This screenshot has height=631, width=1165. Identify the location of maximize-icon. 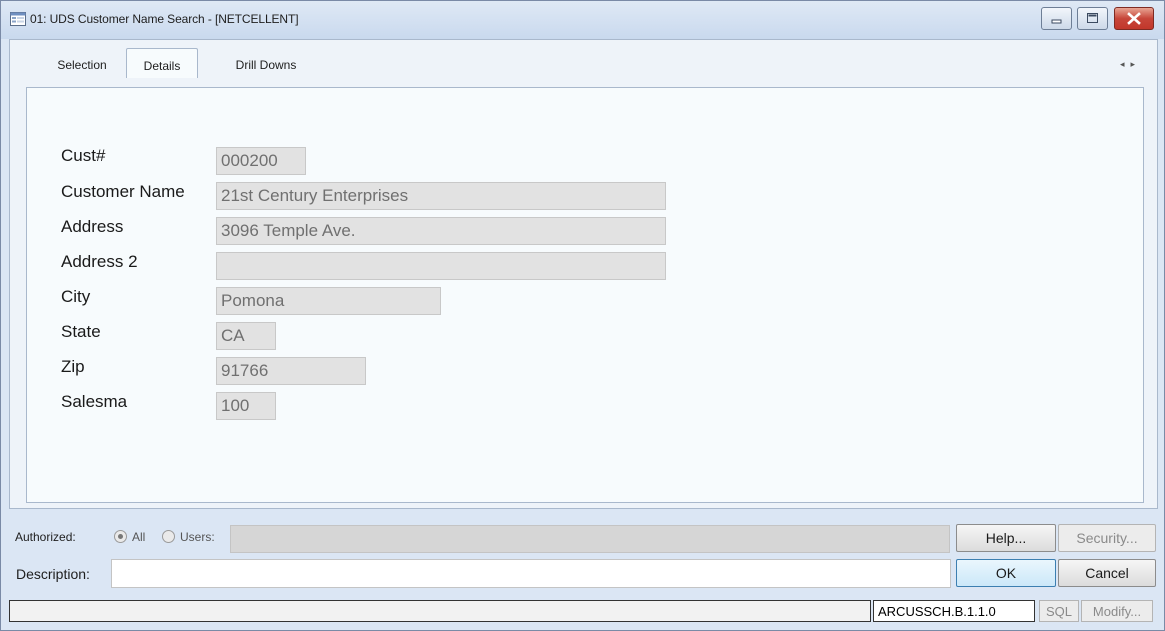
(1092, 18).